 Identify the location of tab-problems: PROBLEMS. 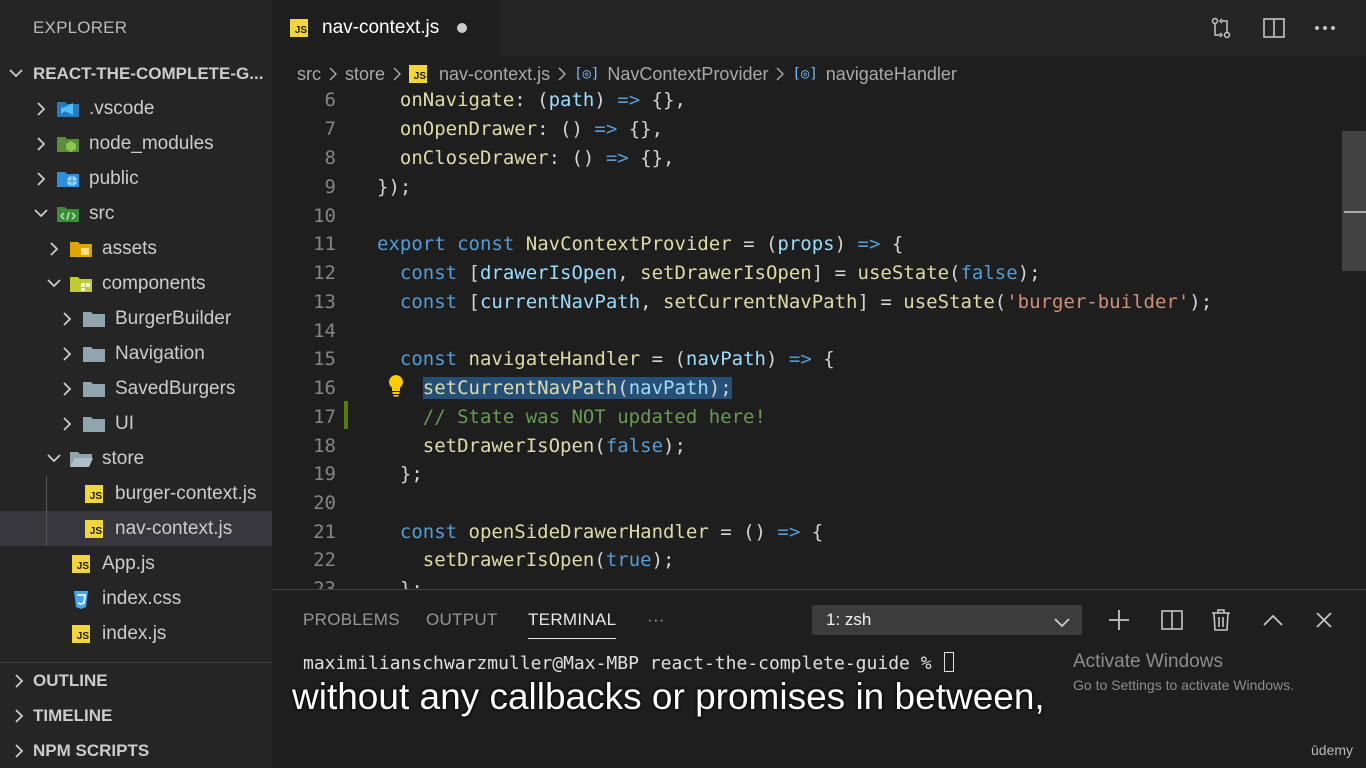
(351, 620).